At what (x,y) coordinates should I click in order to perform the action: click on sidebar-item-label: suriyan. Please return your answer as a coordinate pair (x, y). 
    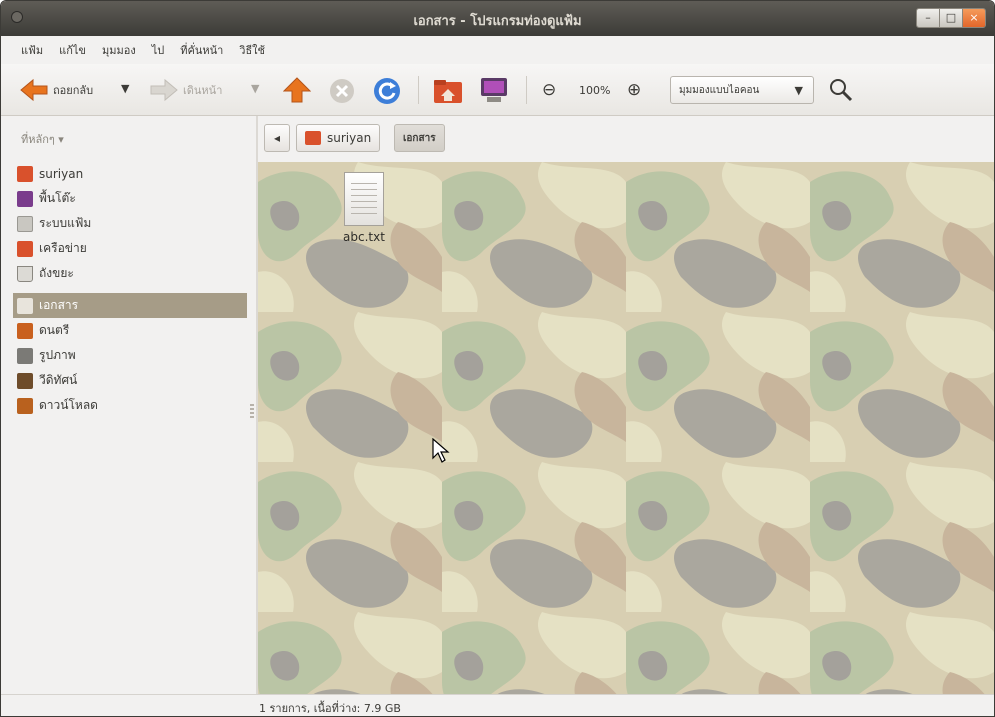
    Looking at the image, I should click on (61, 173).